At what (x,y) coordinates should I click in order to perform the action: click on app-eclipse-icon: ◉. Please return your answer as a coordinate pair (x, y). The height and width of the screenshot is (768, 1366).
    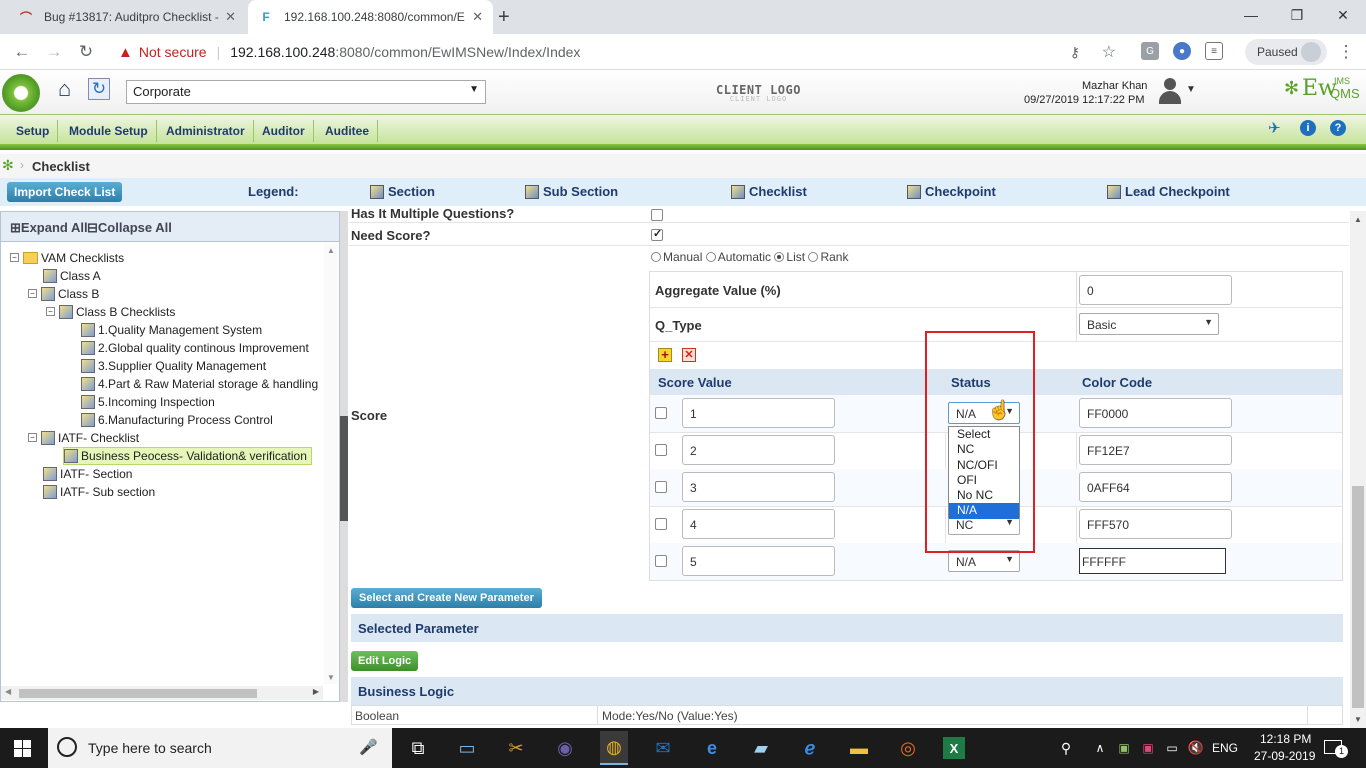
    Looking at the image, I should click on (565, 748).